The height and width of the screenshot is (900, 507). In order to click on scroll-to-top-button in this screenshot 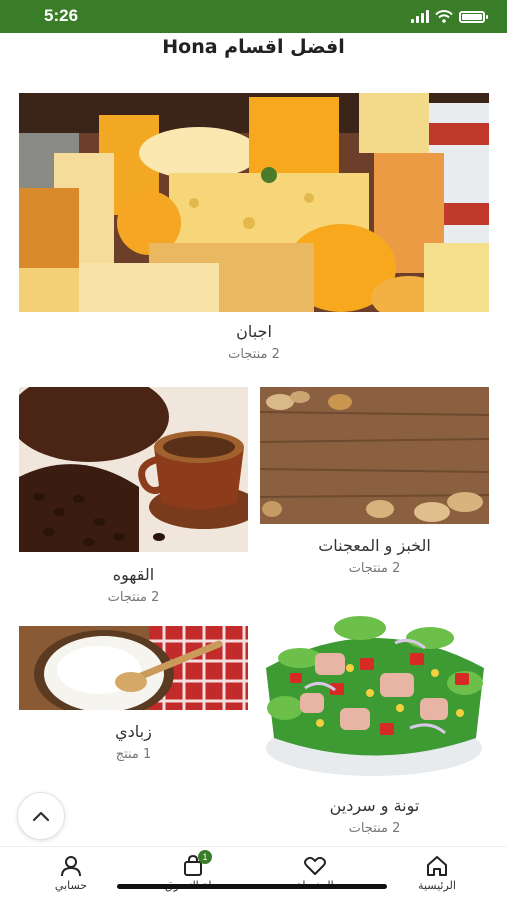, I will do `click(41, 816)`.